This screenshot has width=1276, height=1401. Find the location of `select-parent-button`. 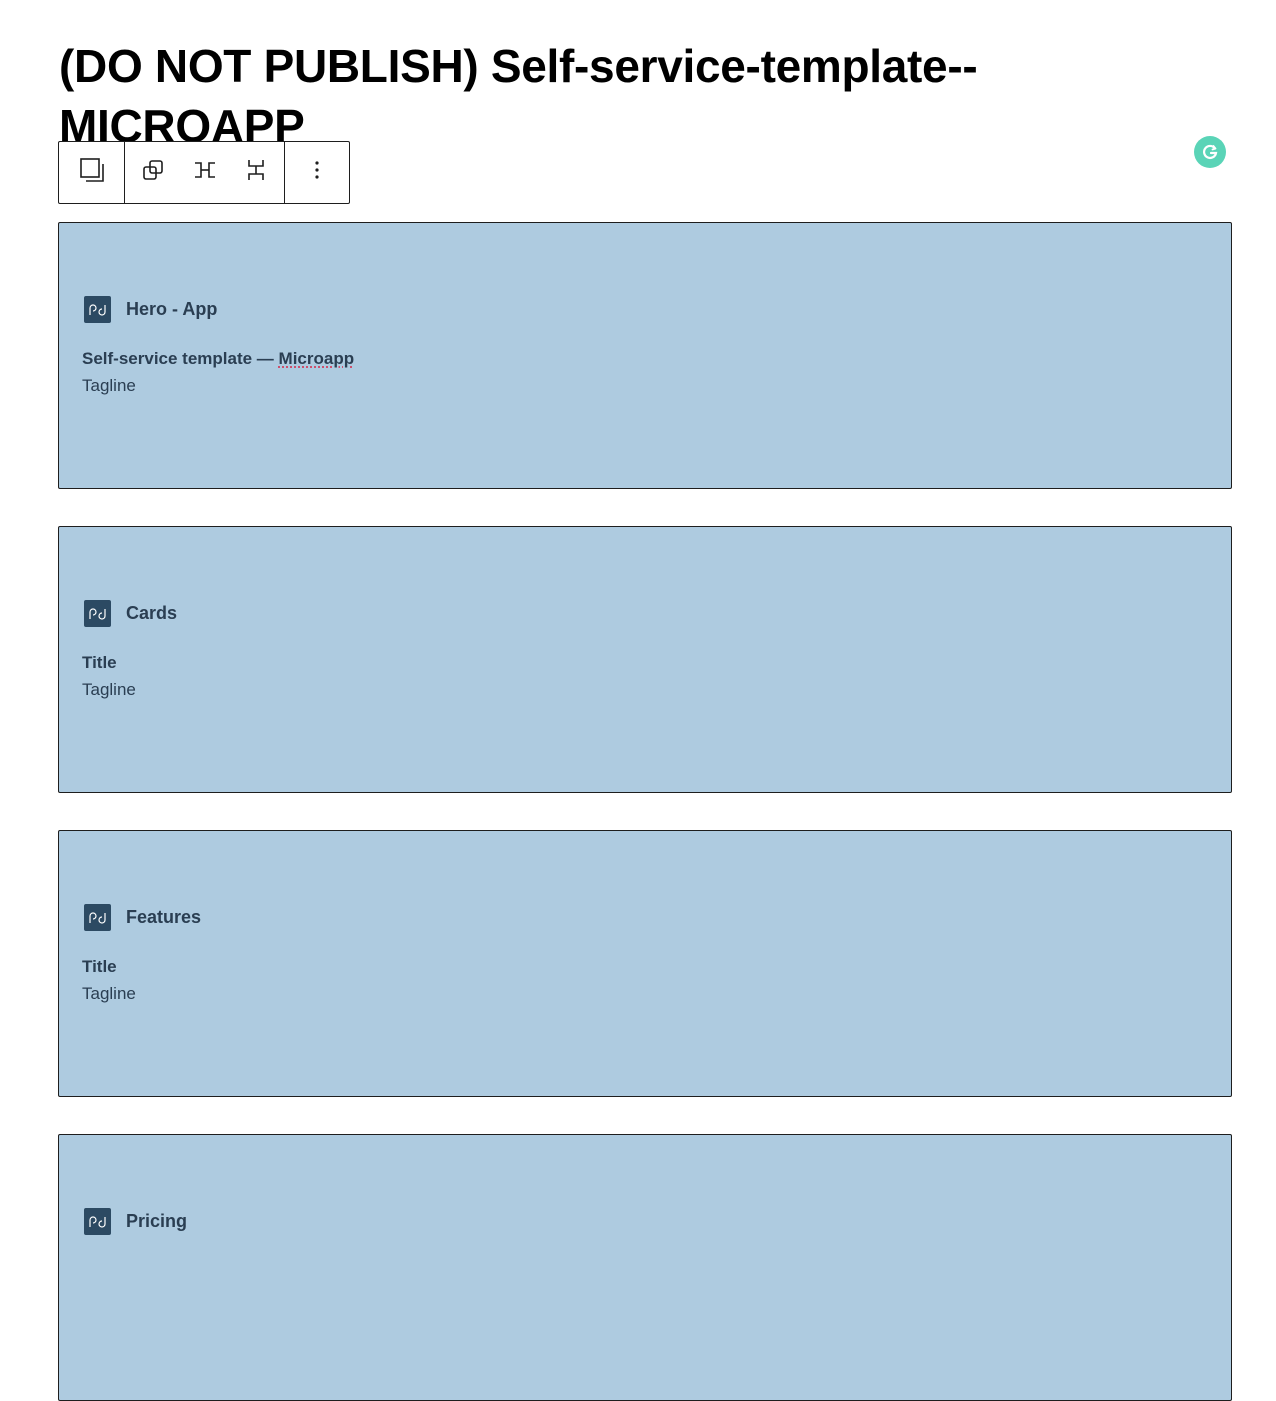

select-parent-button is located at coordinates (91, 172).